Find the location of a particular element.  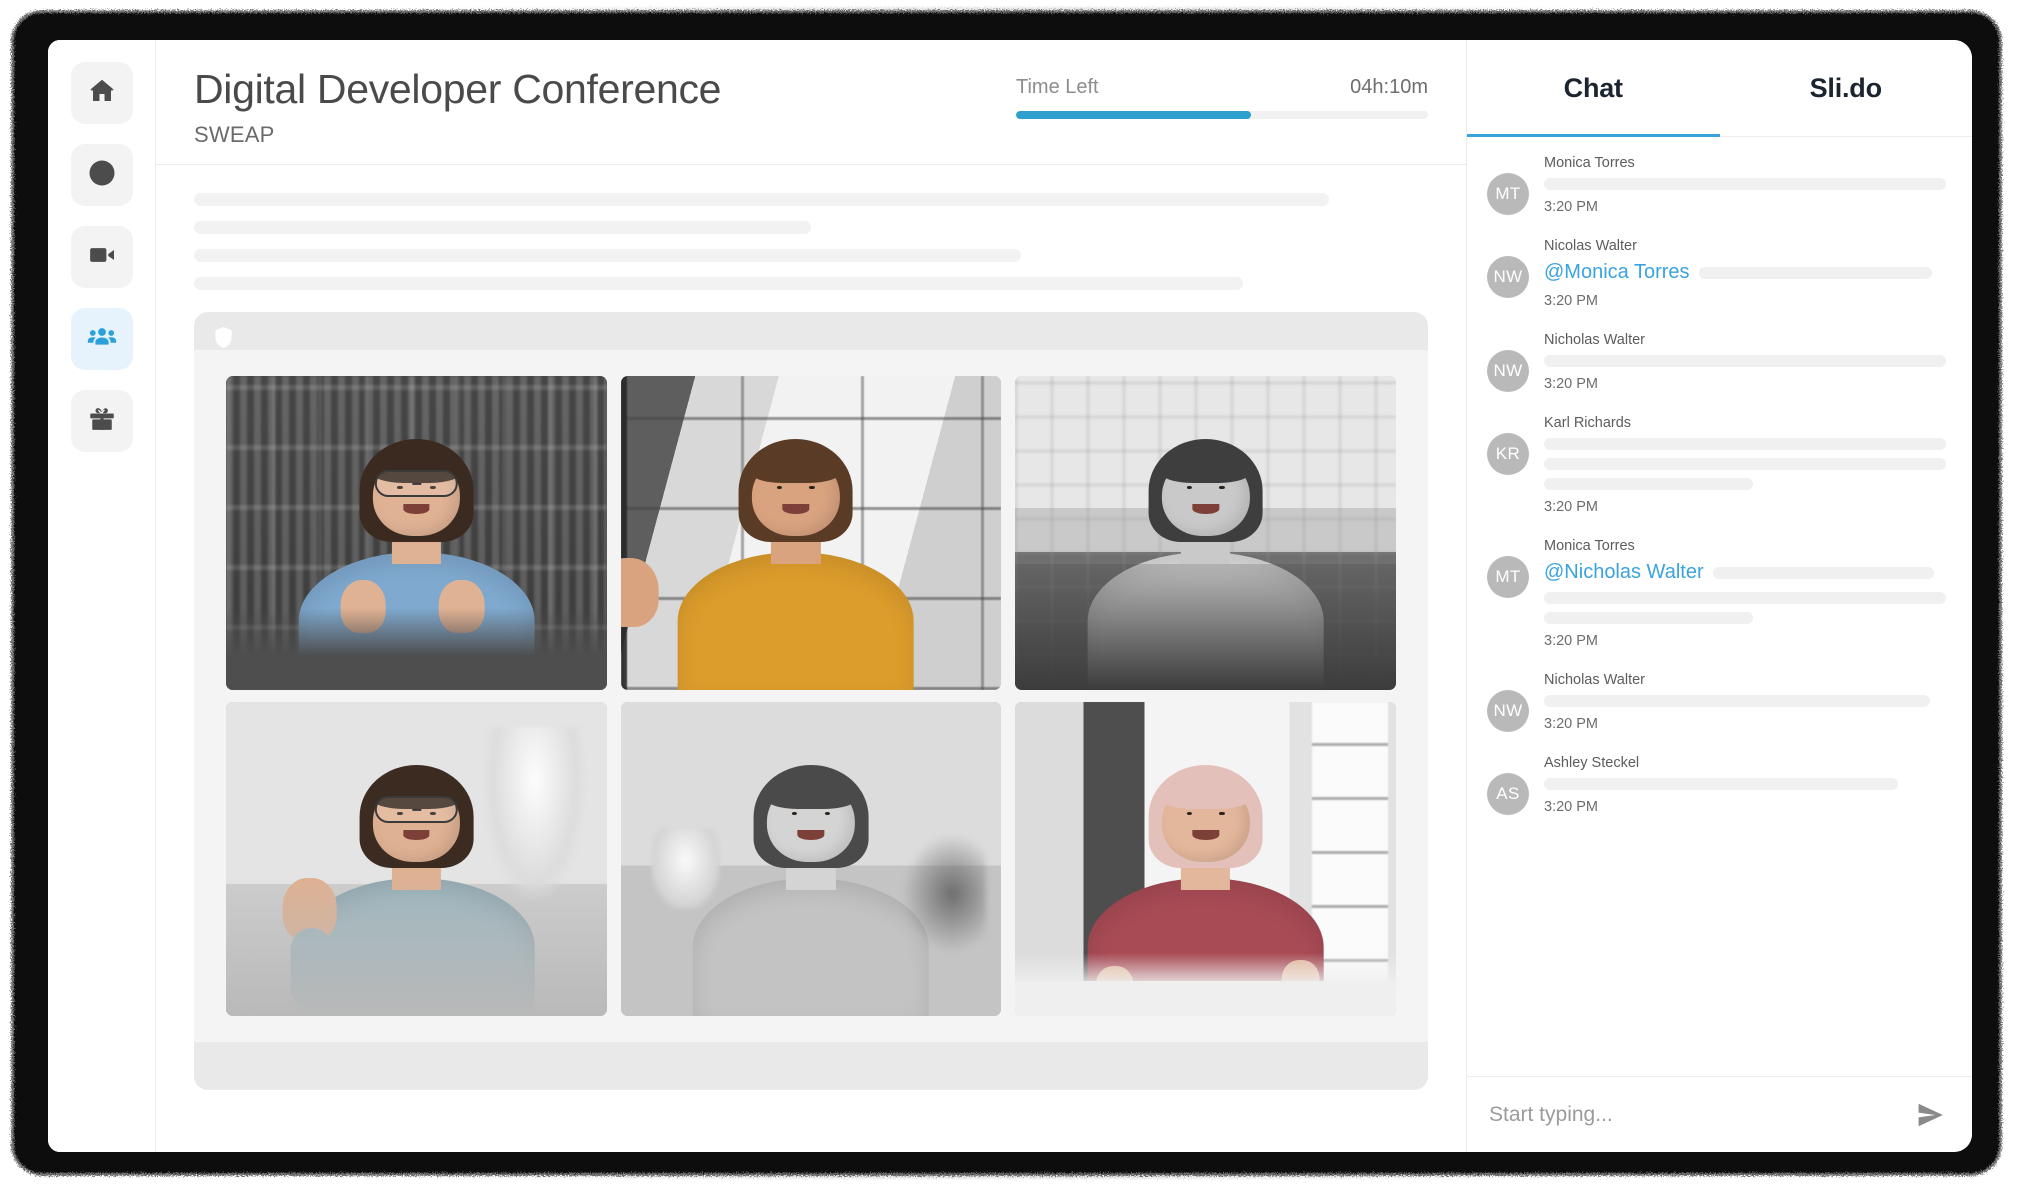

sidebar-item-schedule is located at coordinates (101, 175).